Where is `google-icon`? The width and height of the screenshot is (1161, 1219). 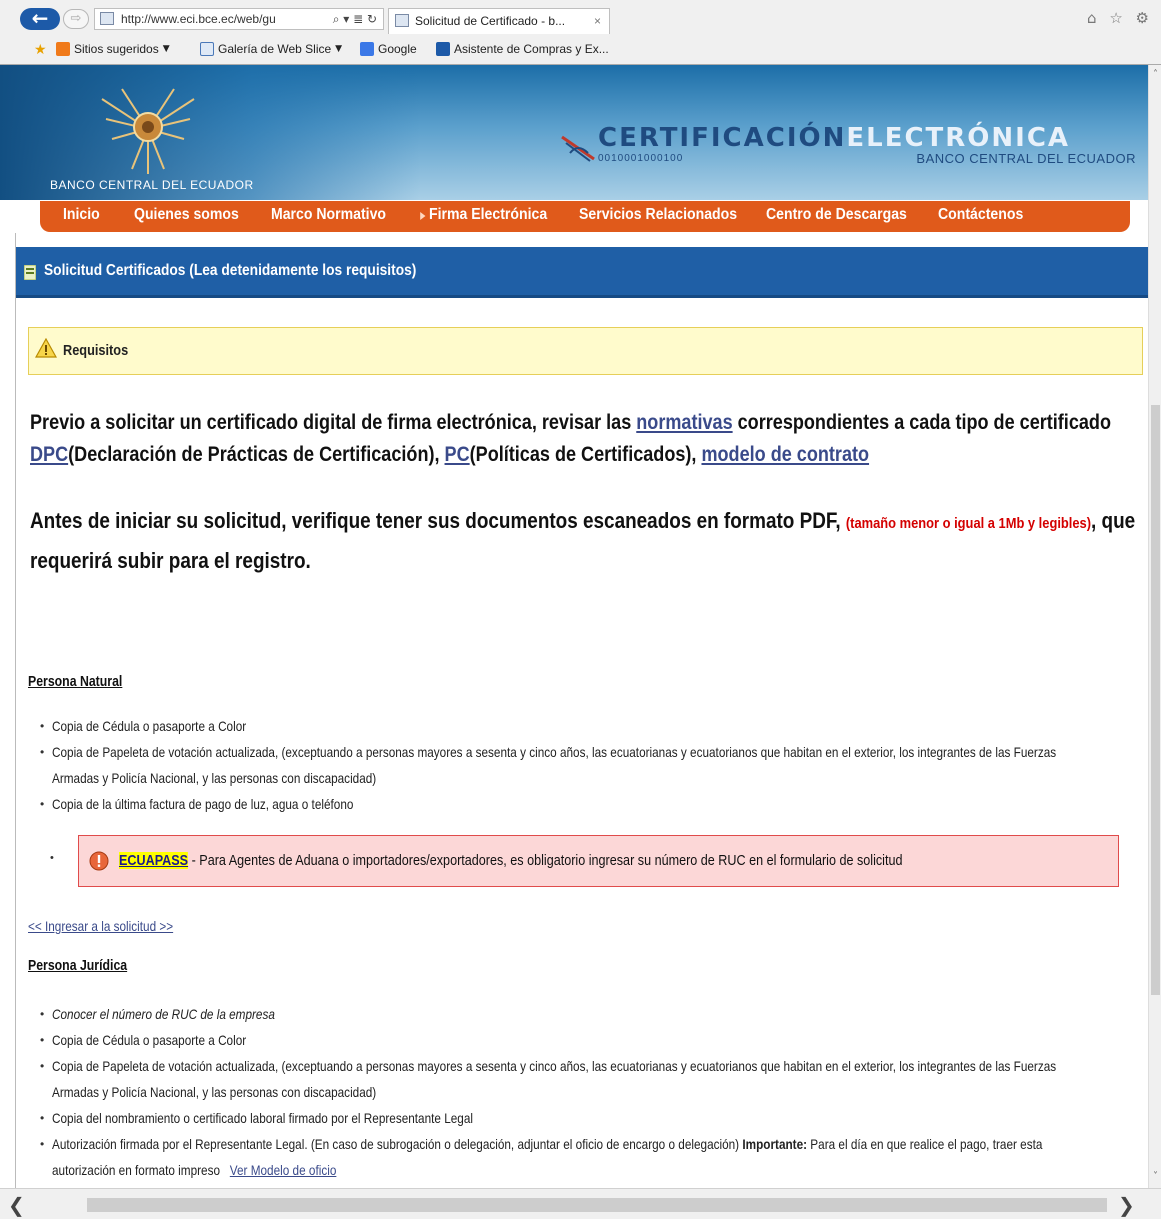
google-icon is located at coordinates (367, 49).